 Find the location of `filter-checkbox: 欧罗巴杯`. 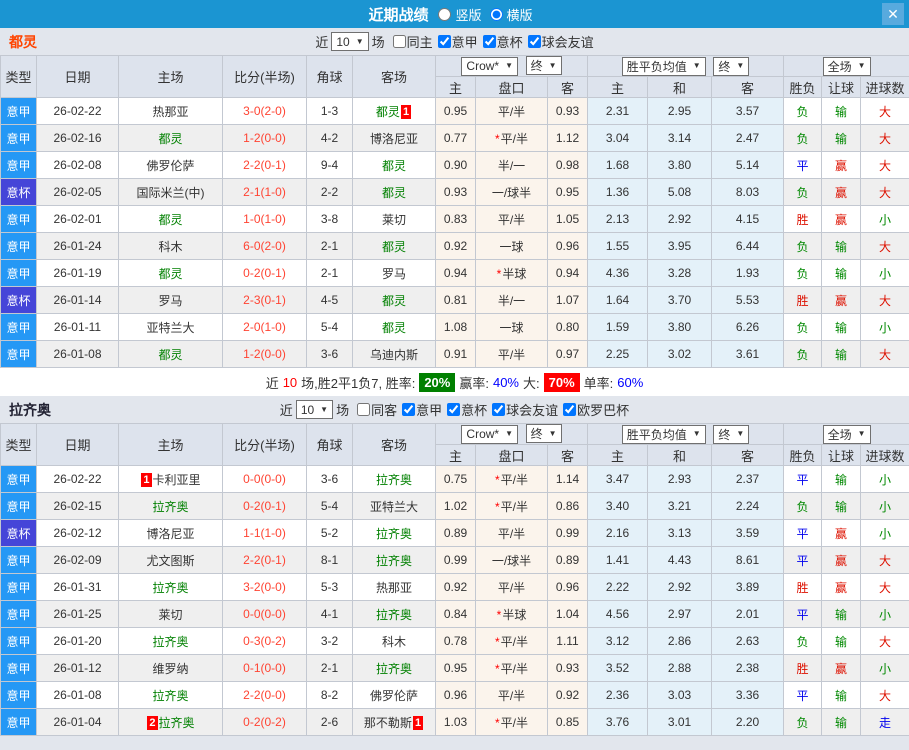

filter-checkbox: 欧罗巴杯 is located at coordinates (596, 409).